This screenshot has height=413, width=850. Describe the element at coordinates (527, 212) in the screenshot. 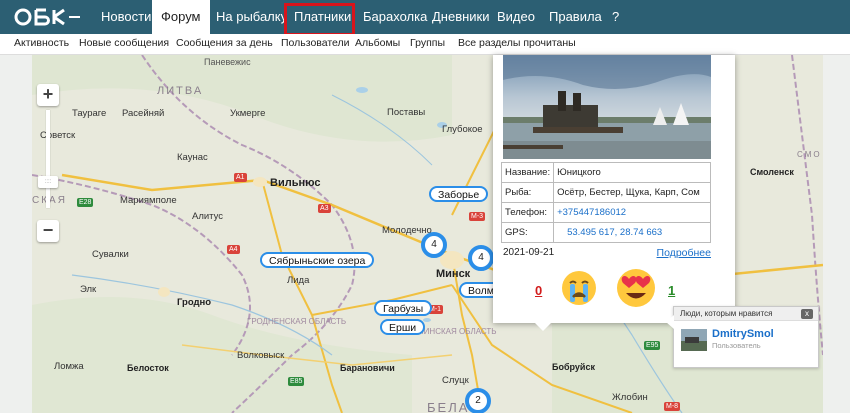

I see `field-phone-label: Телефон:` at that location.